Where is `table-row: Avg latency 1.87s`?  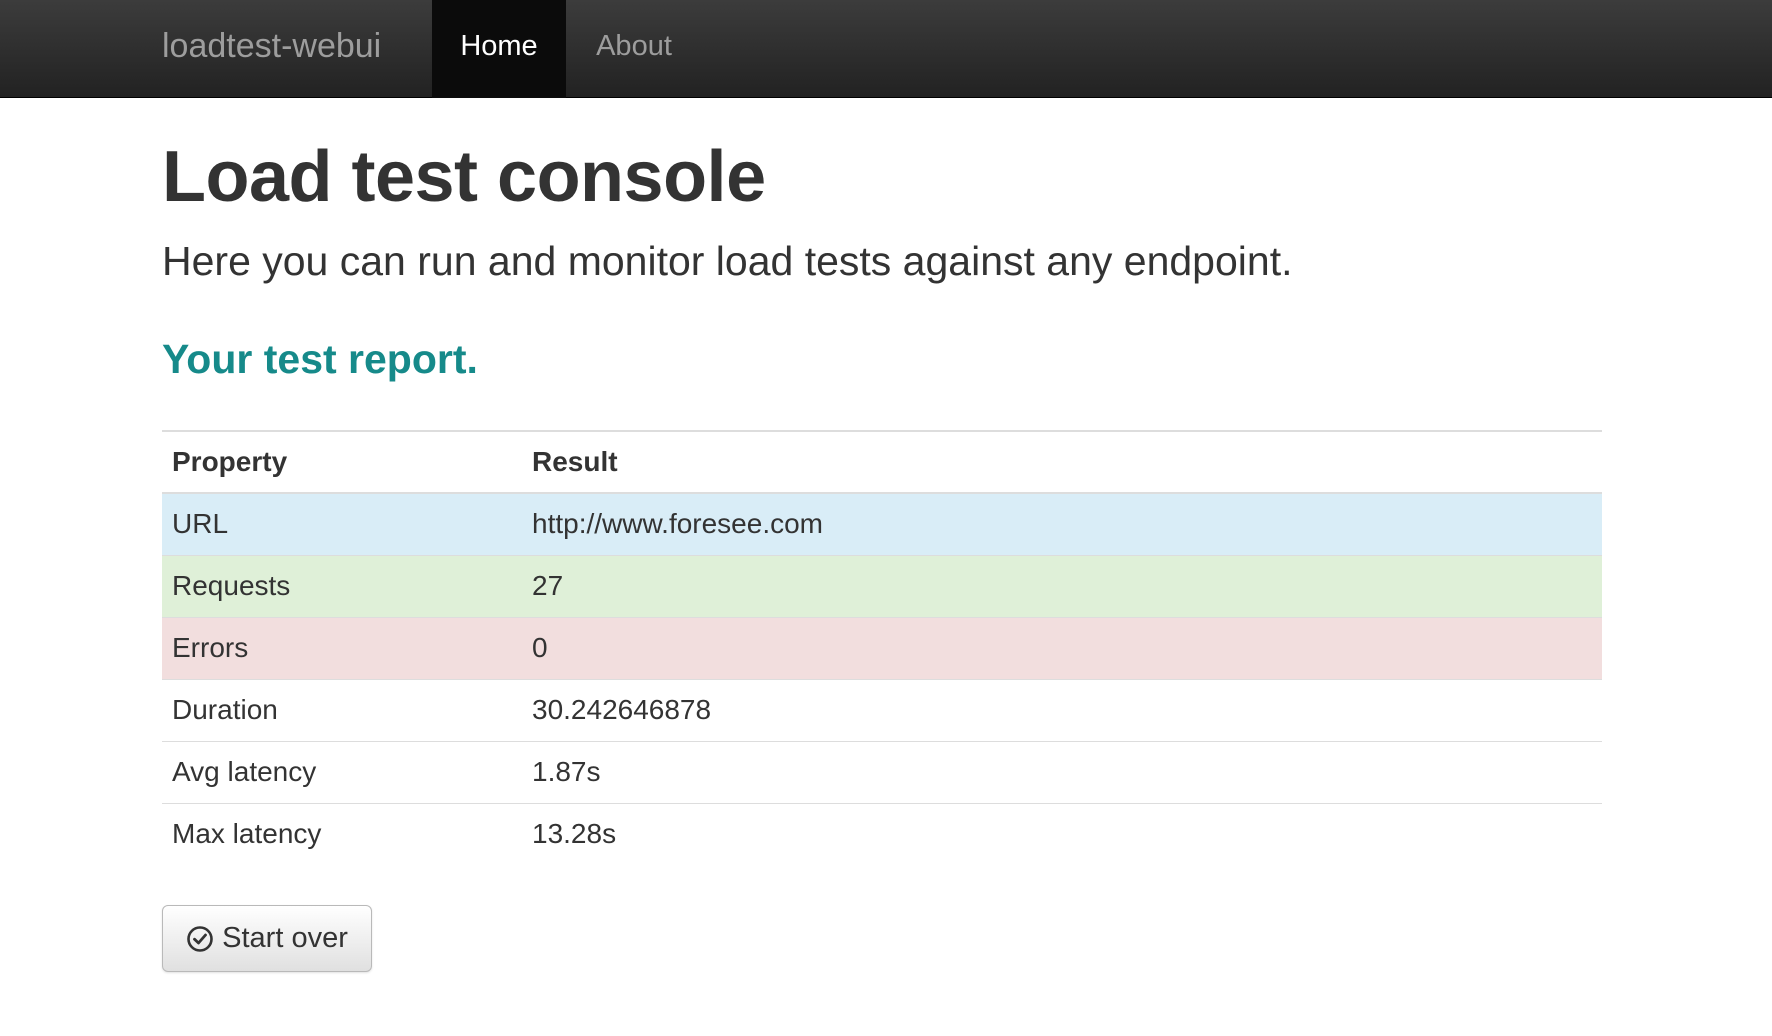 table-row: Avg latency 1.87s is located at coordinates (882, 772).